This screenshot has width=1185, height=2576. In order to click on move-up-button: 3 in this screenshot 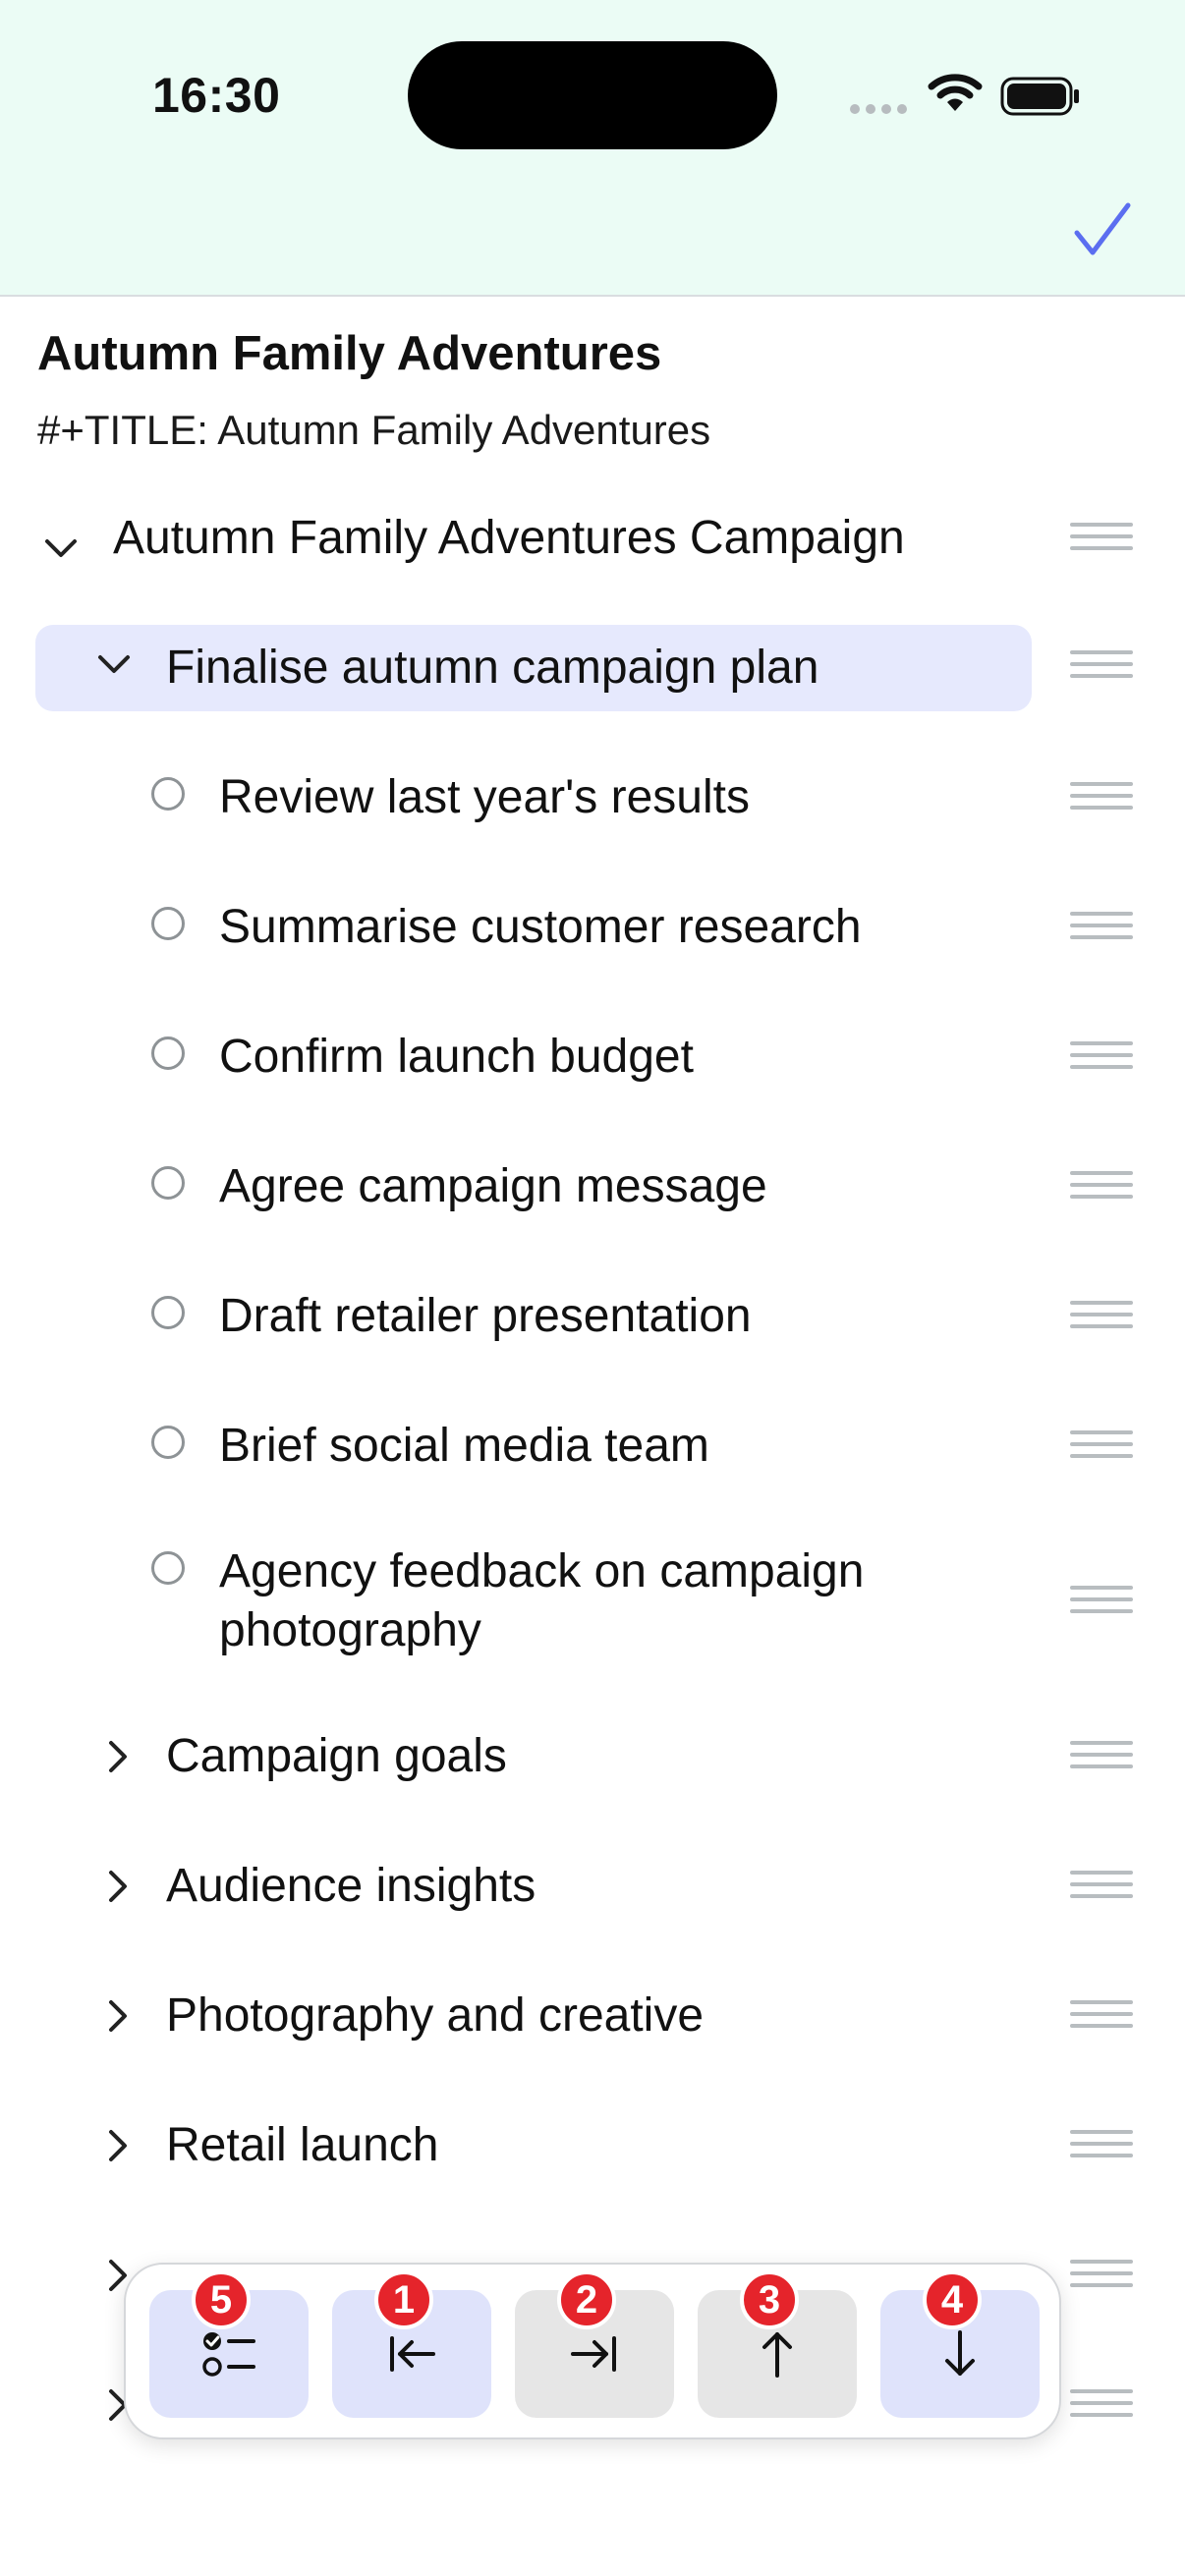, I will do `click(778, 2344)`.